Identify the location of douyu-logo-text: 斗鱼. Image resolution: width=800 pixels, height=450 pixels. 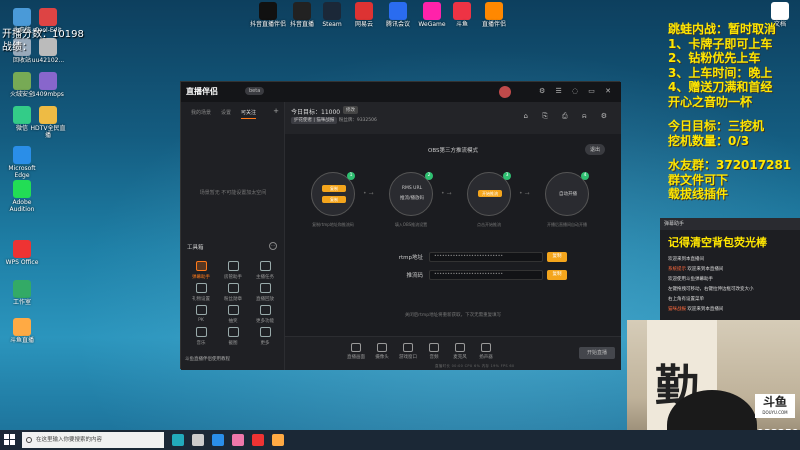
(774, 402).